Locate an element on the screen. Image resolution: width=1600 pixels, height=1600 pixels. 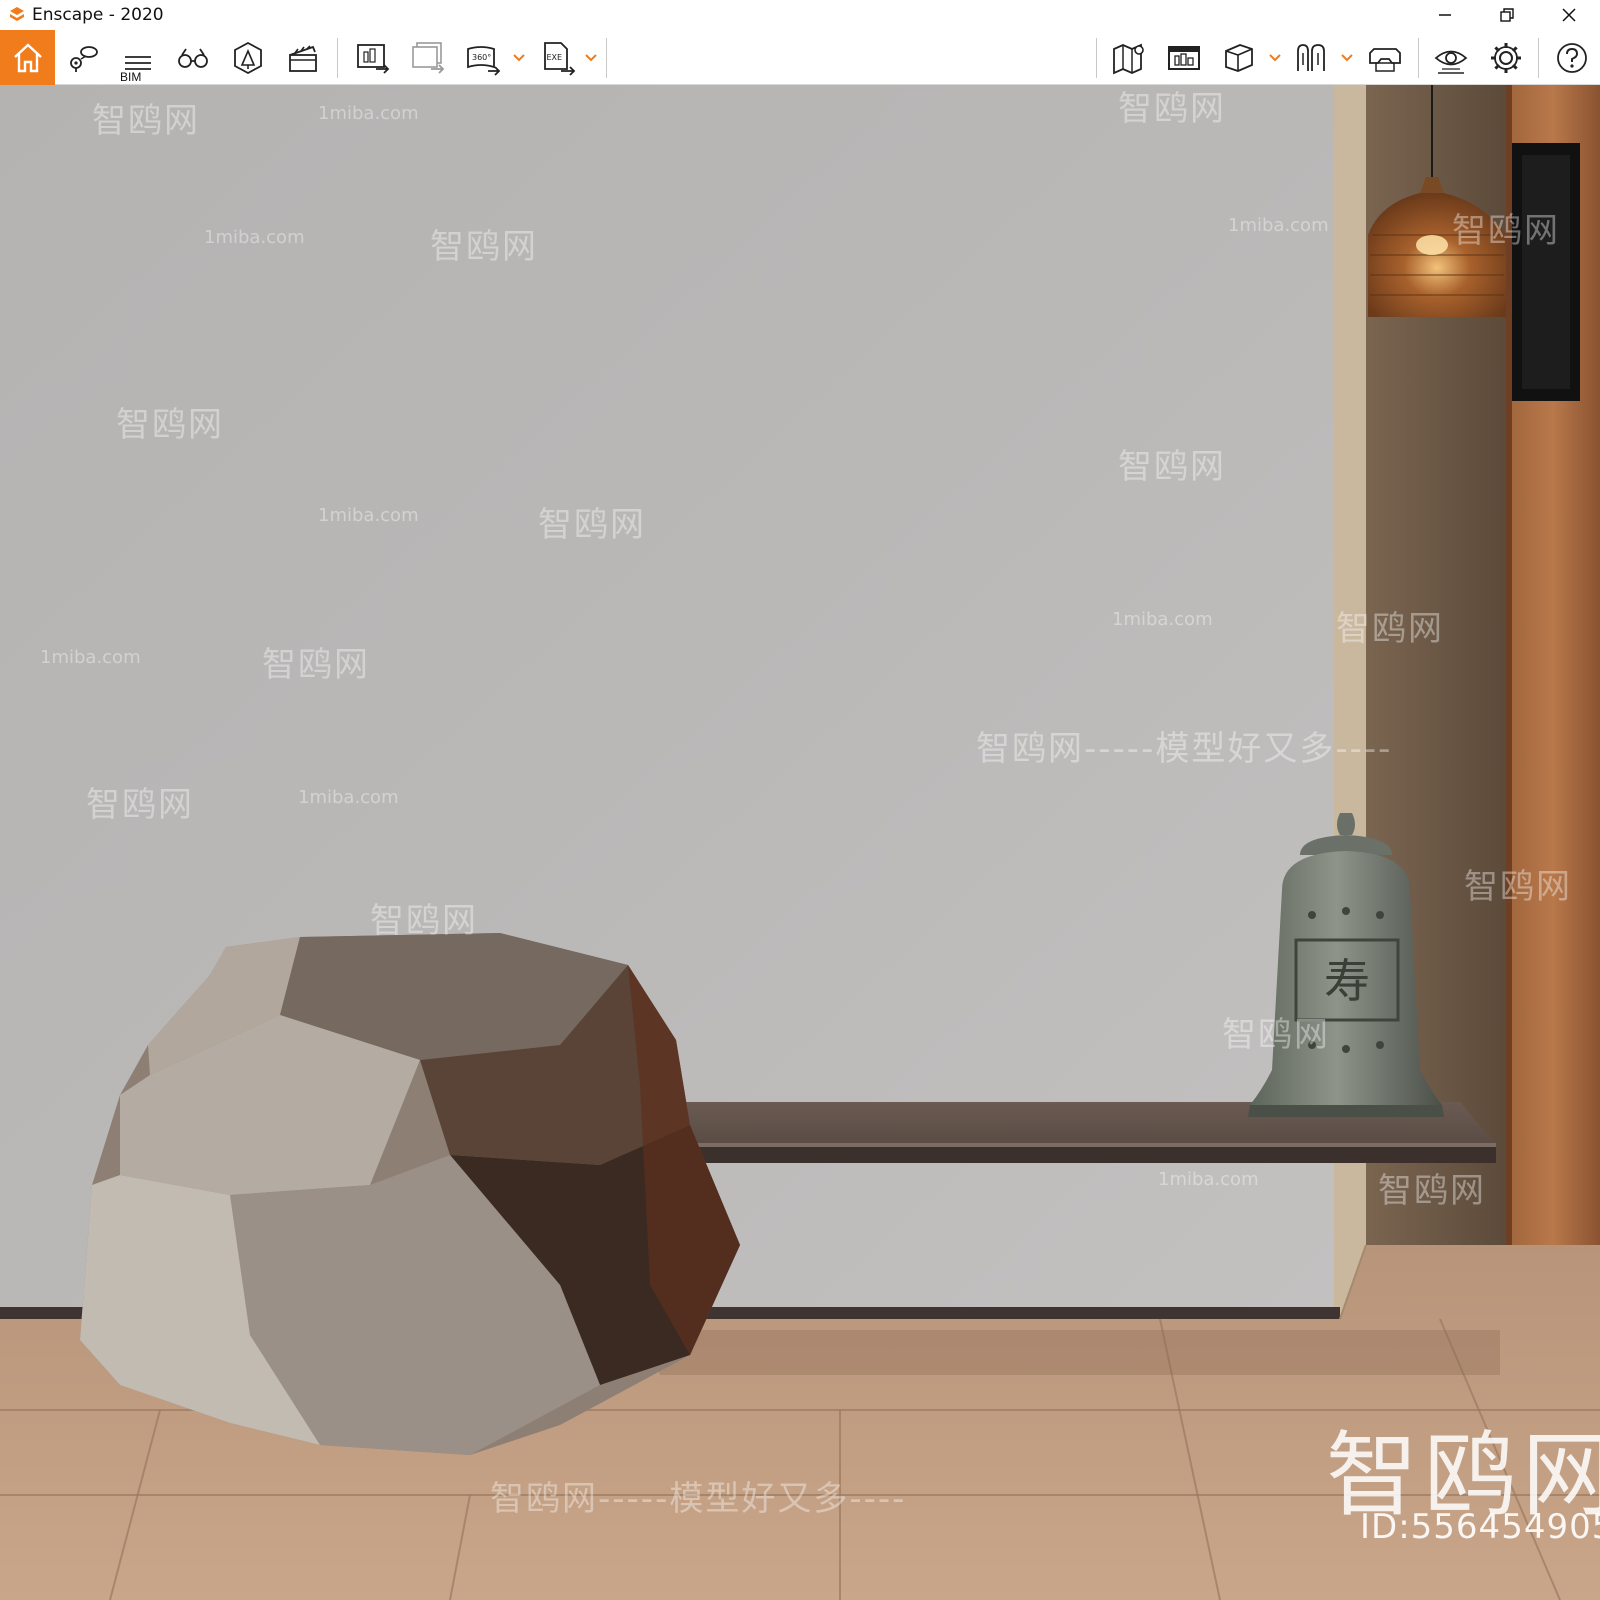
asset-library-button is located at coordinates (248, 57).